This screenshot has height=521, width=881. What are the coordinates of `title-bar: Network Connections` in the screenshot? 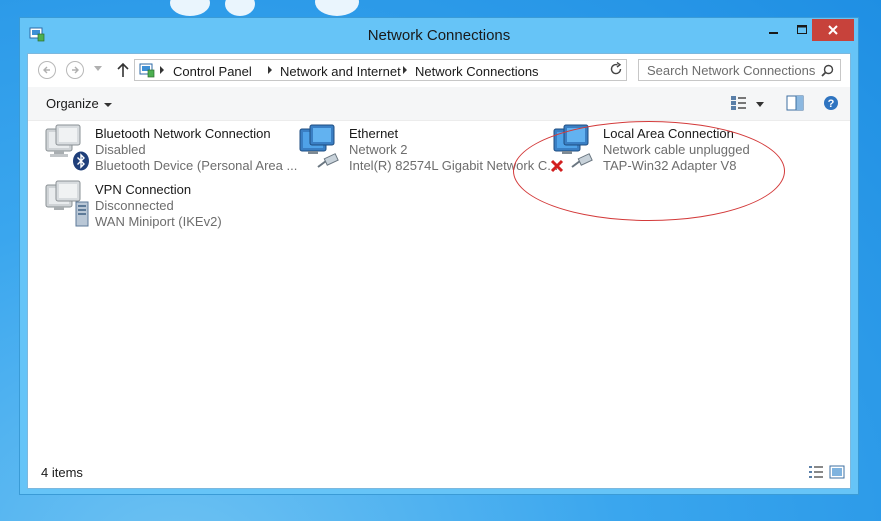 It's located at (439, 35).